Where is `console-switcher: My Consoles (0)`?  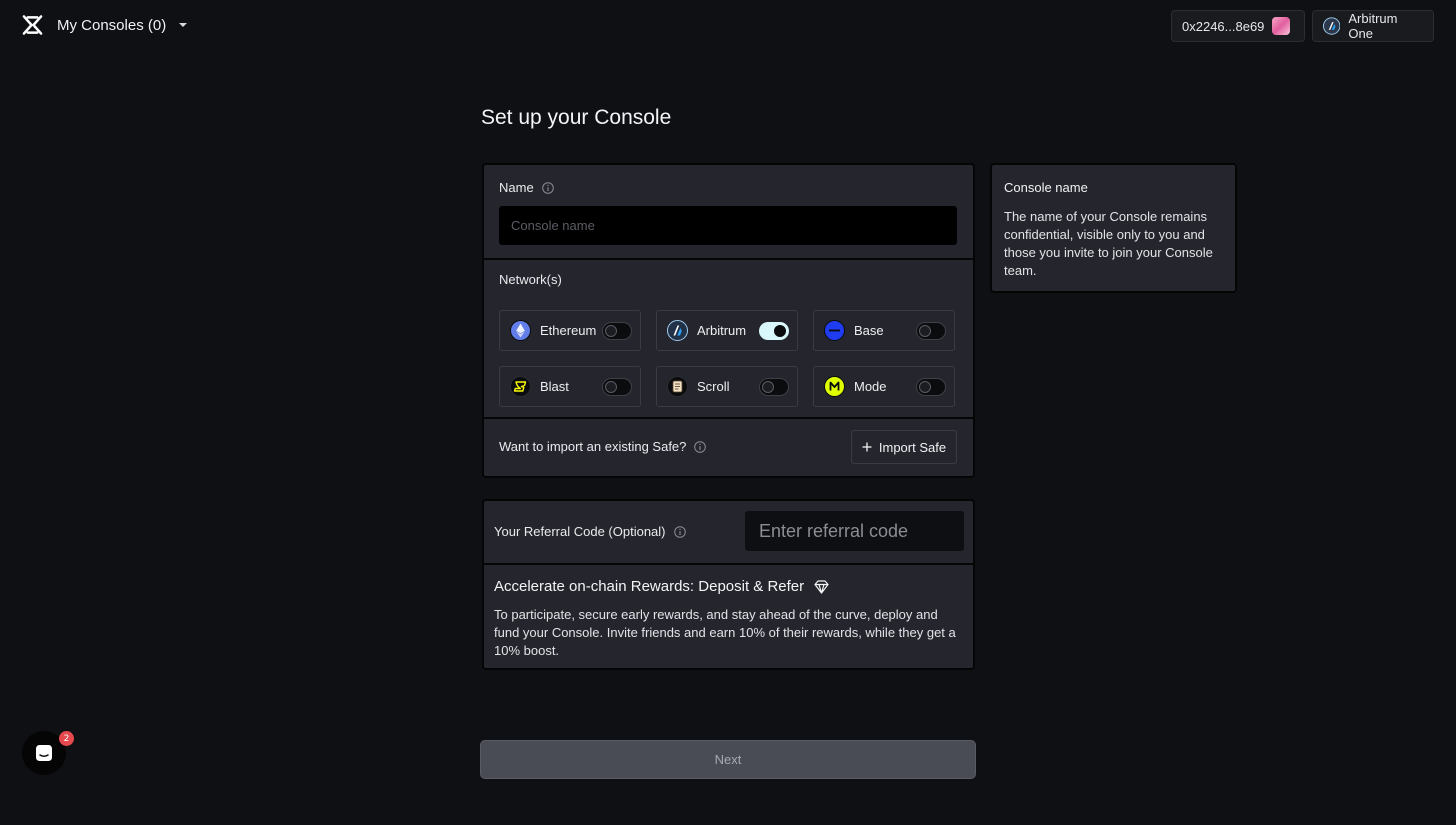
console-switcher: My Consoles (0) is located at coordinates (105, 25).